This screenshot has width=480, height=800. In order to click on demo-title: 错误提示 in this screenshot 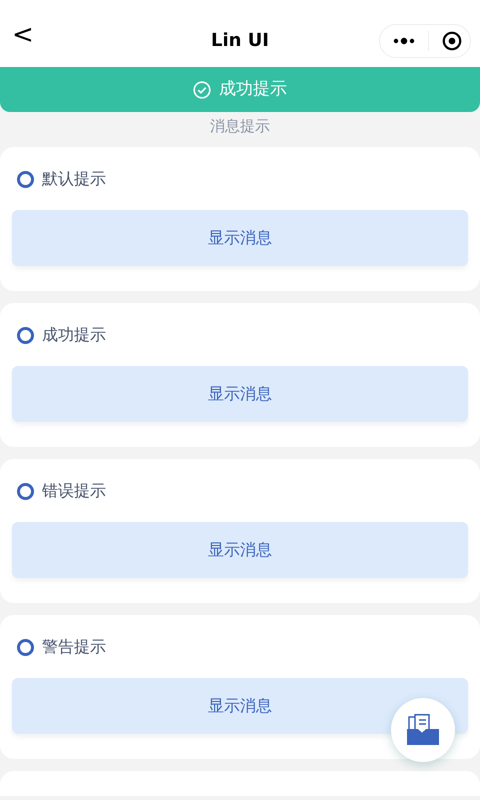, I will do `click(74, 491)`.